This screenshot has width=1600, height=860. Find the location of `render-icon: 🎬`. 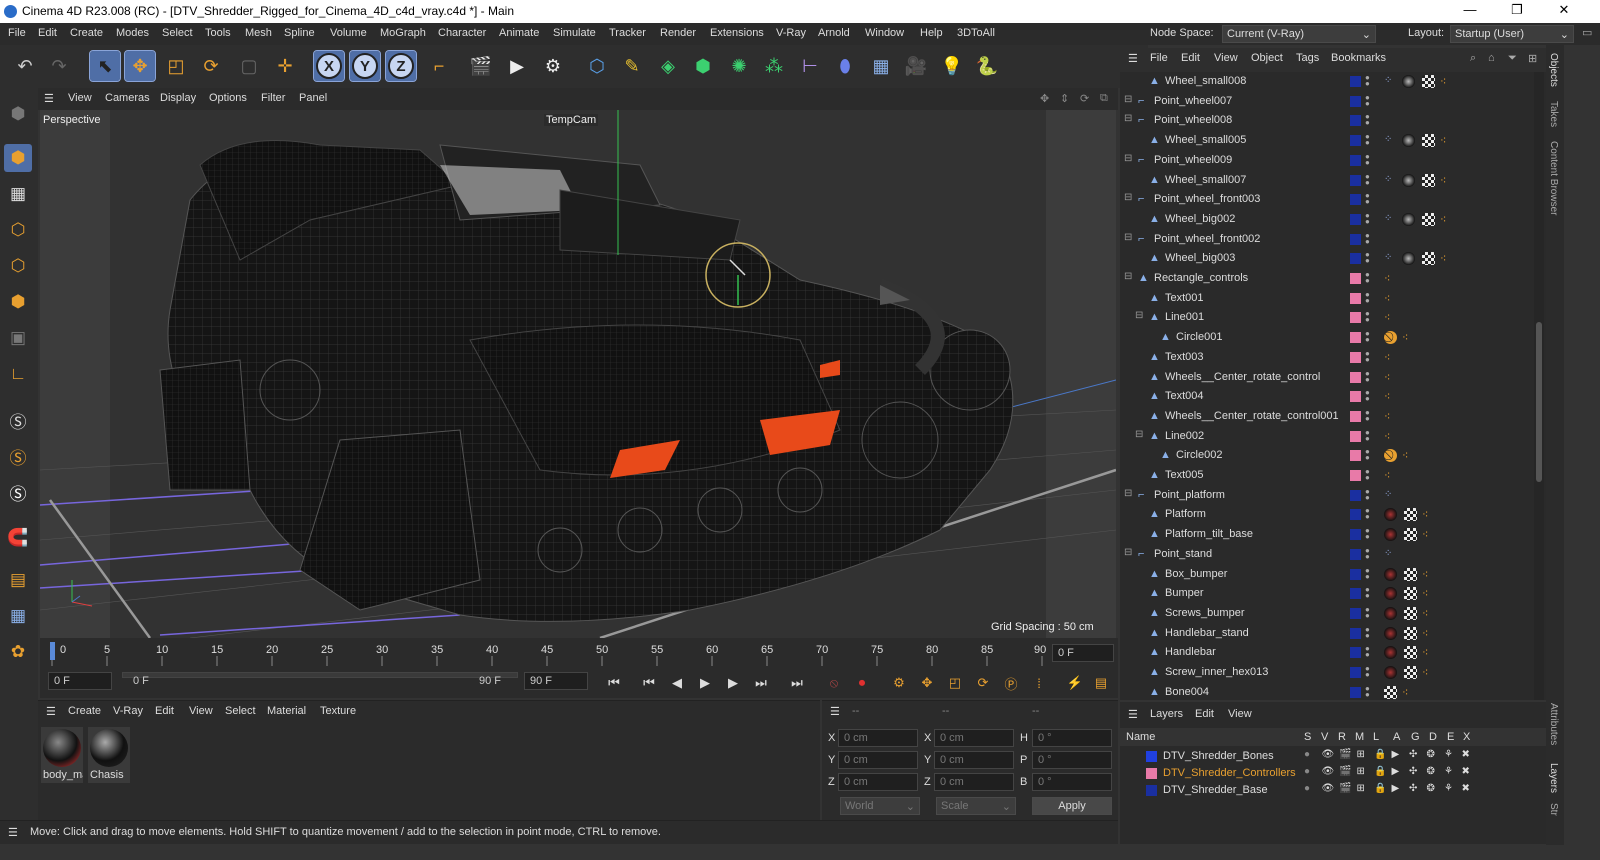

render-icon: 🎬 is located at coordinates (1345, 754).